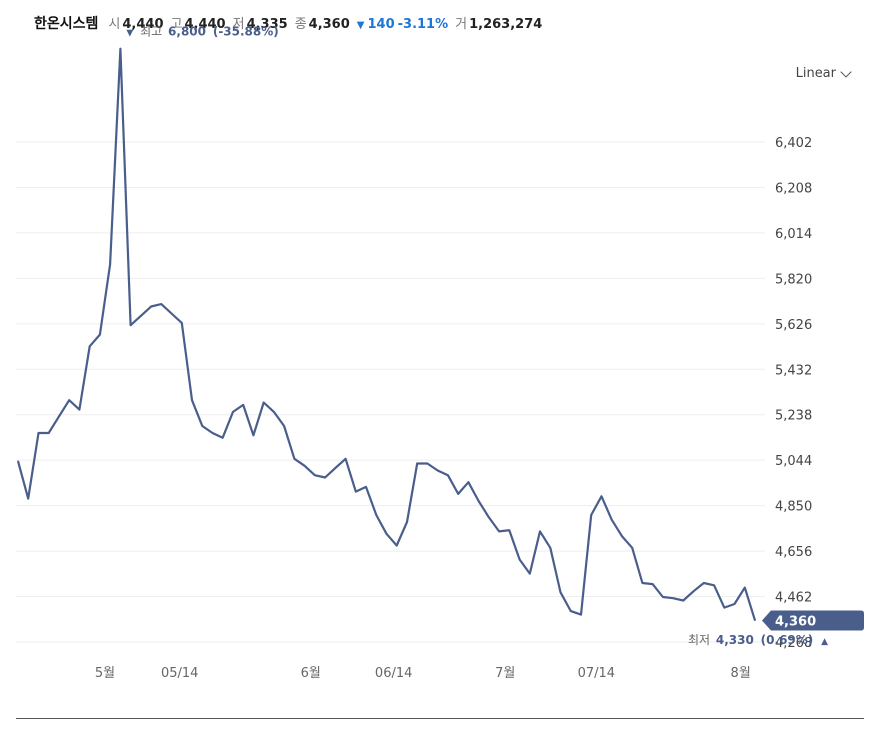 The image size is (872, 741). I want to click on y-tick-label: 5,820, so click(793, 279).